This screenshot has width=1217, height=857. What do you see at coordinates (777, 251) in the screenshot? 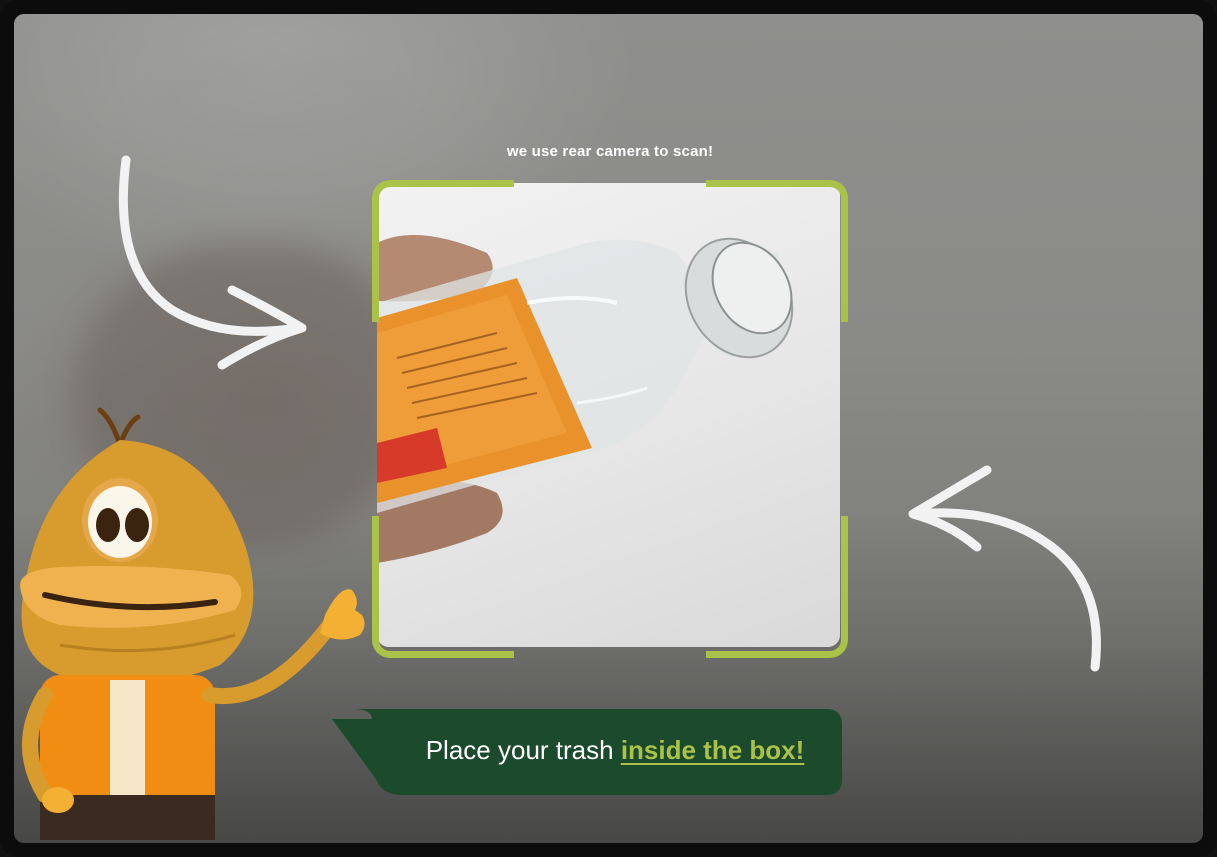
I see `scan-frame-corner-top-right` at bounding box center [777, 251].